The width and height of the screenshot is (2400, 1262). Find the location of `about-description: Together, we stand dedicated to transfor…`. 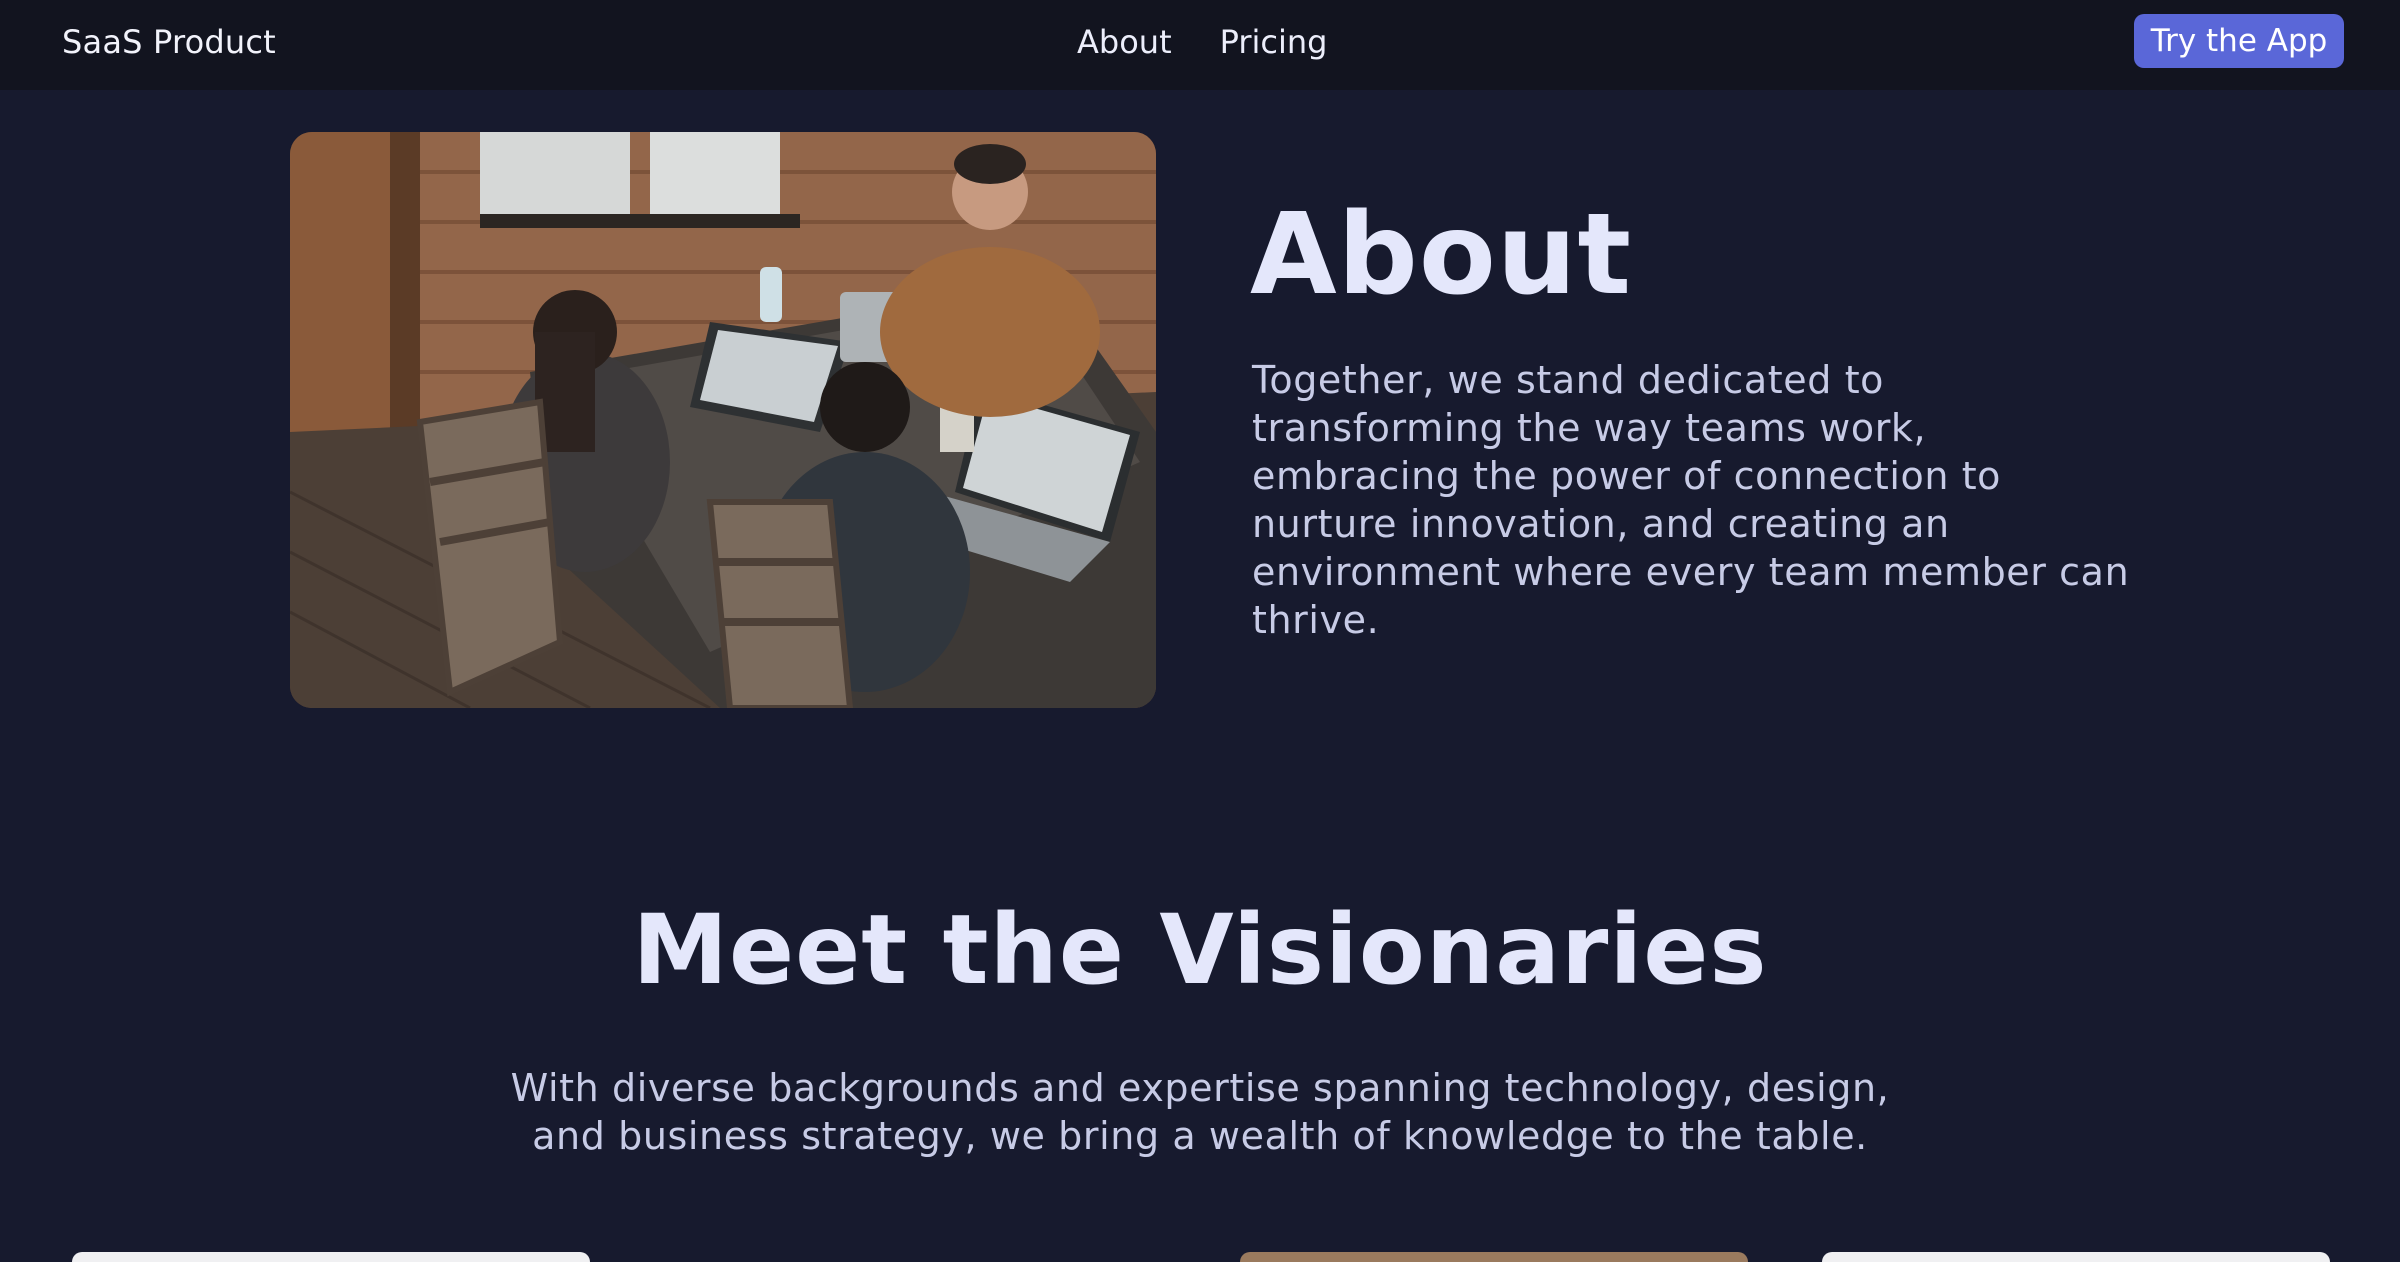

about-description: Together, we stand dedicated to transfor… is located at coordinates (1691, 500).